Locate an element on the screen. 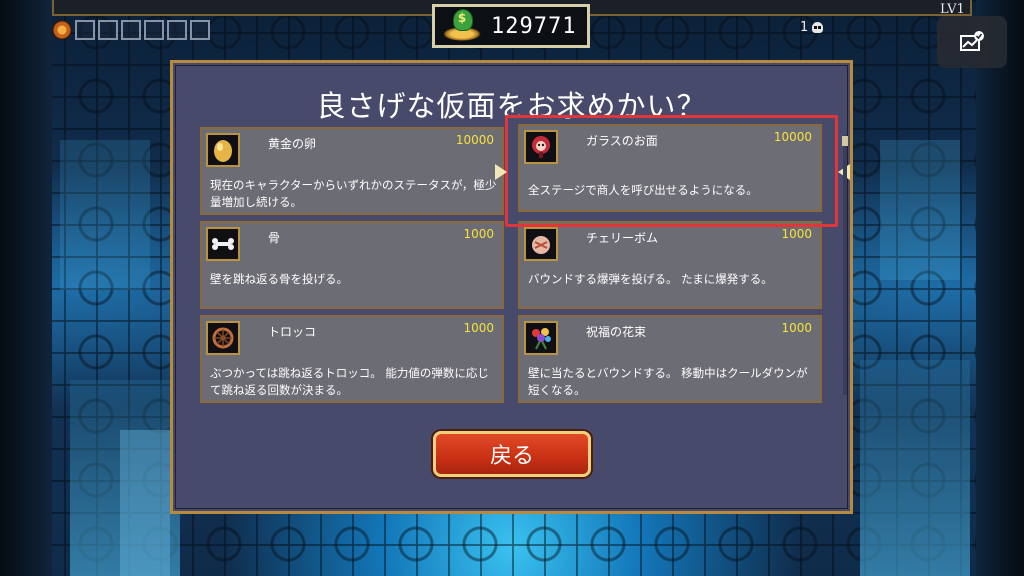 Image resolution: width=1024 pixels, height=576 pixels. selection-arrow-left-icon is located at coordinates (501, 172).